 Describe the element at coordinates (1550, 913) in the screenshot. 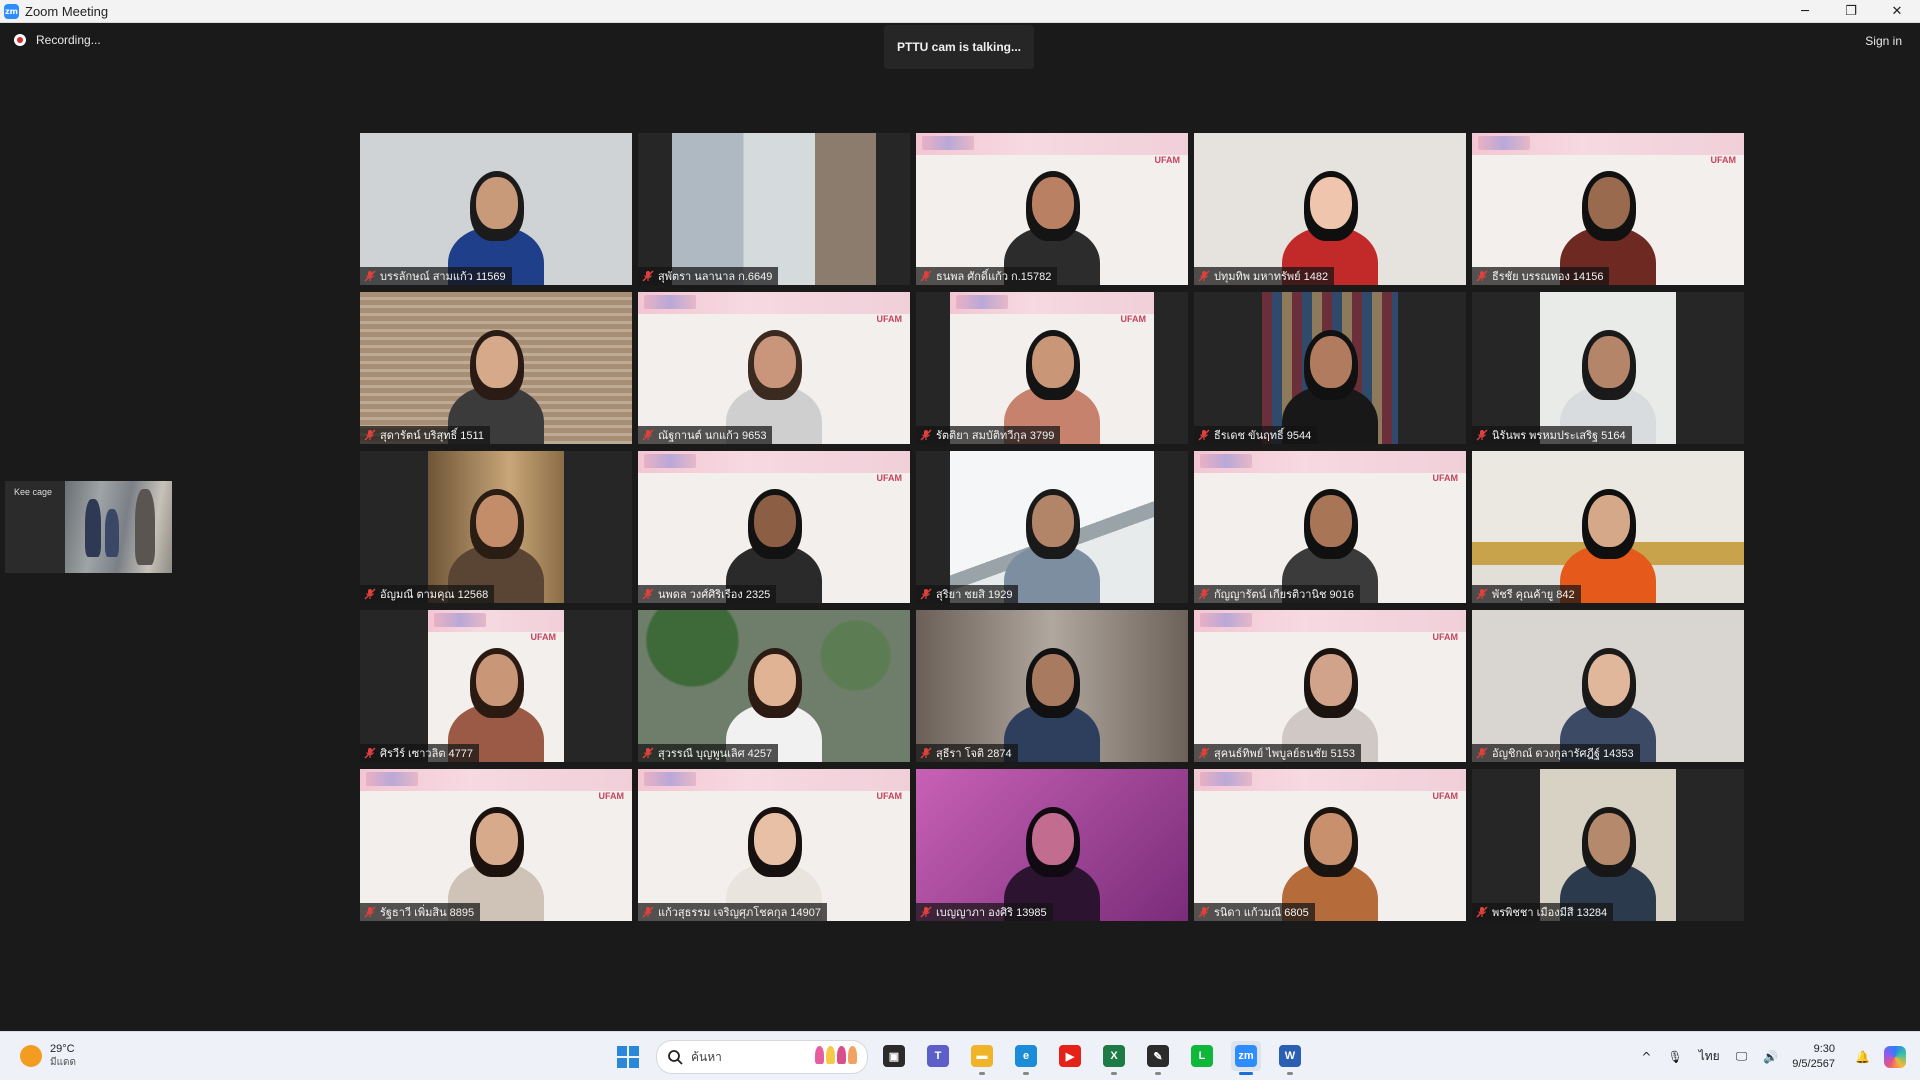

I see `participant-name: พรพิชชา เมืองมีสี 13284` at that location.